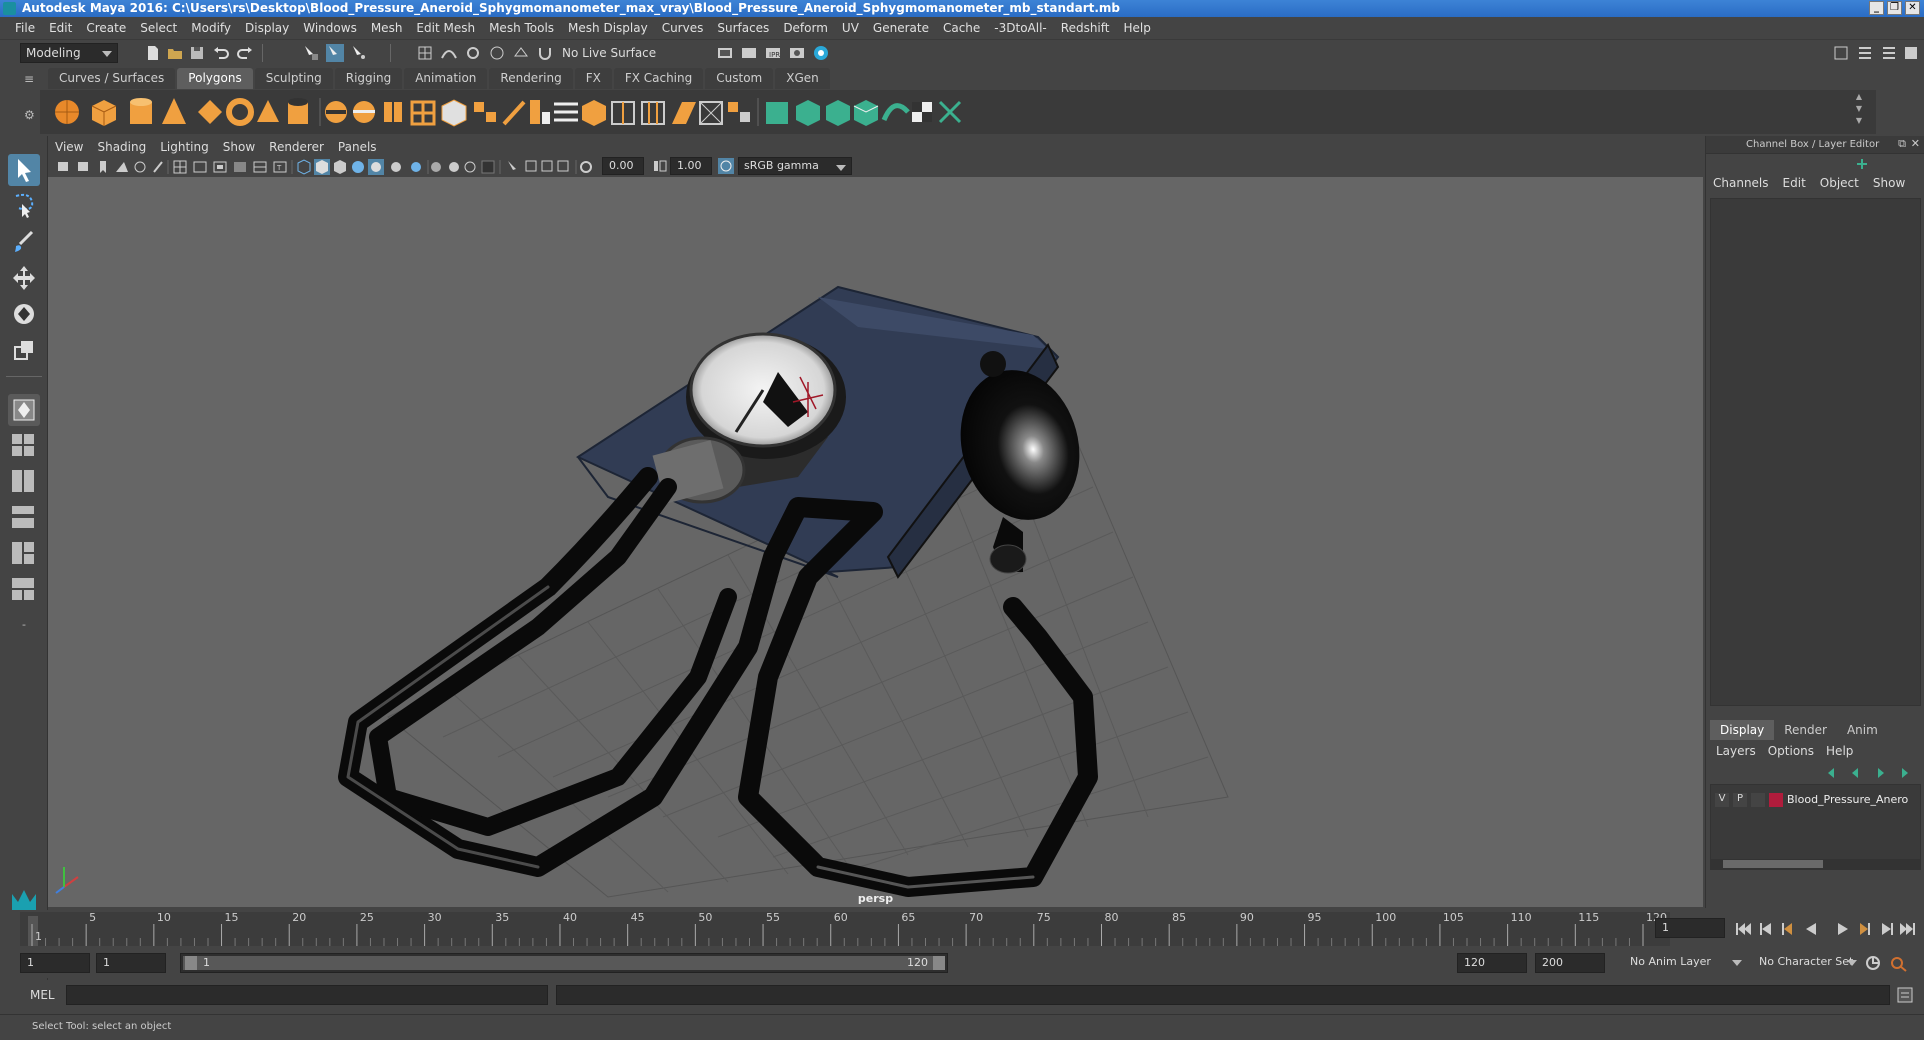 The width and height of the screenshot is (1924, 1040). Describe the element at coordinates (1894, 8) in the screenshot. I see `restore-button: ❐` at that location.